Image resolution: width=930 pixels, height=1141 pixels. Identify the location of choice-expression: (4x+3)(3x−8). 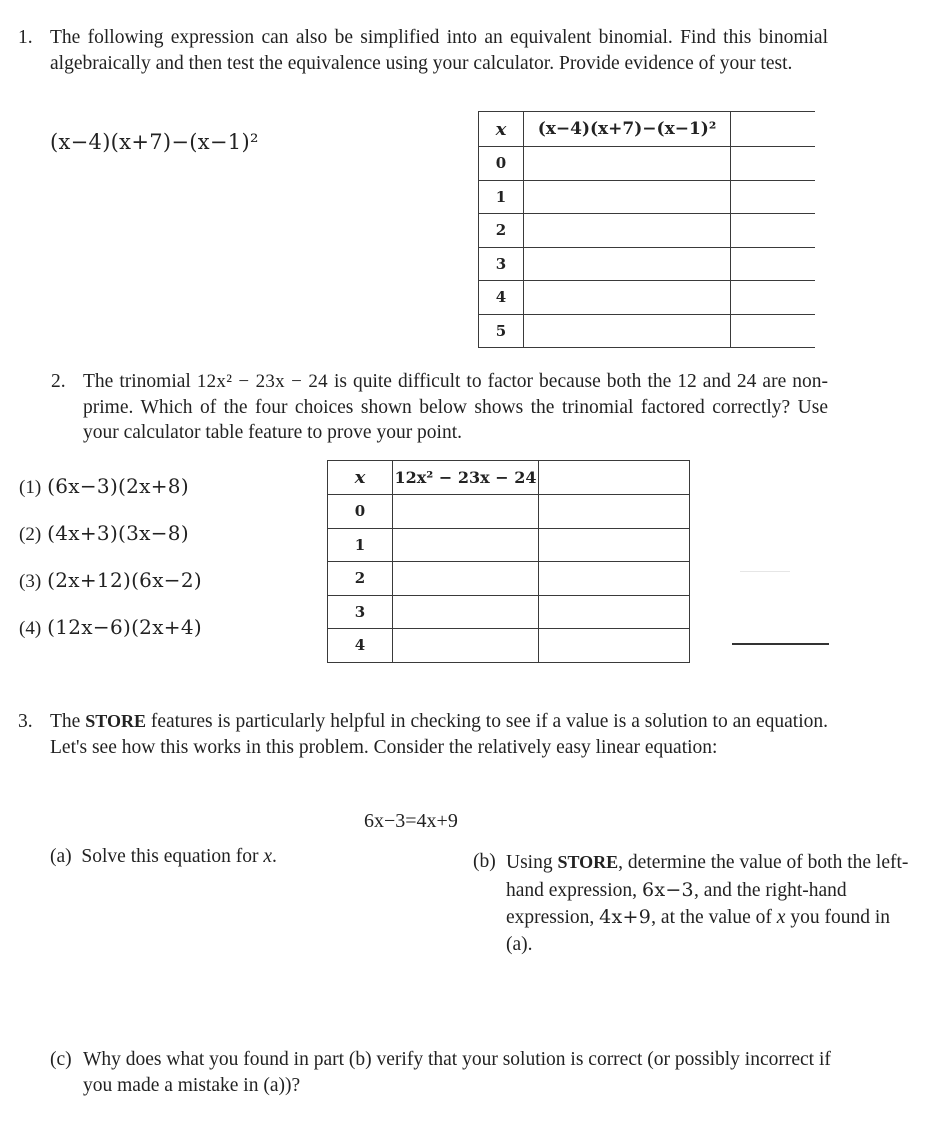
(118, 533).